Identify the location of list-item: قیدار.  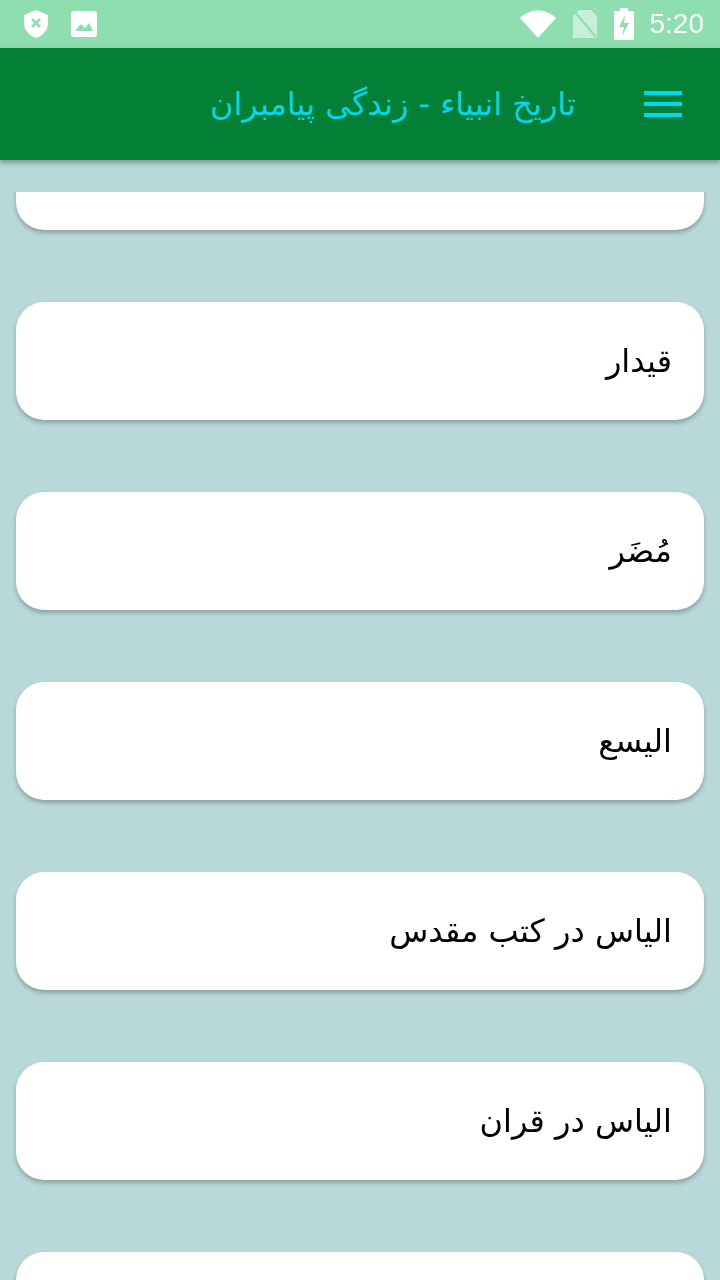
(360, 361).